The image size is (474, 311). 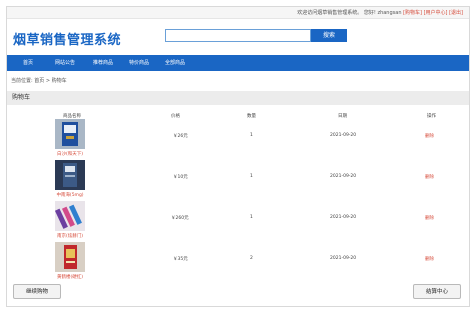 I want to click on product-name-link: 中南海(5mg), so click(x=70, y=195).